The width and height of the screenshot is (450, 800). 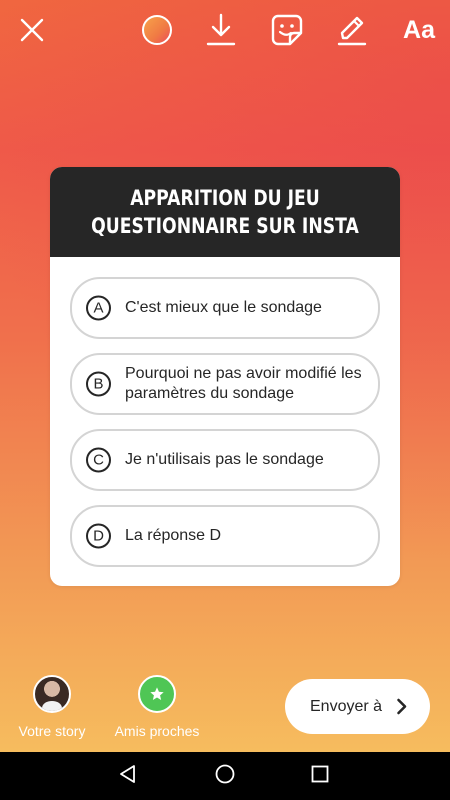 I want to click on sticker-button, so click(x=287, y=30).